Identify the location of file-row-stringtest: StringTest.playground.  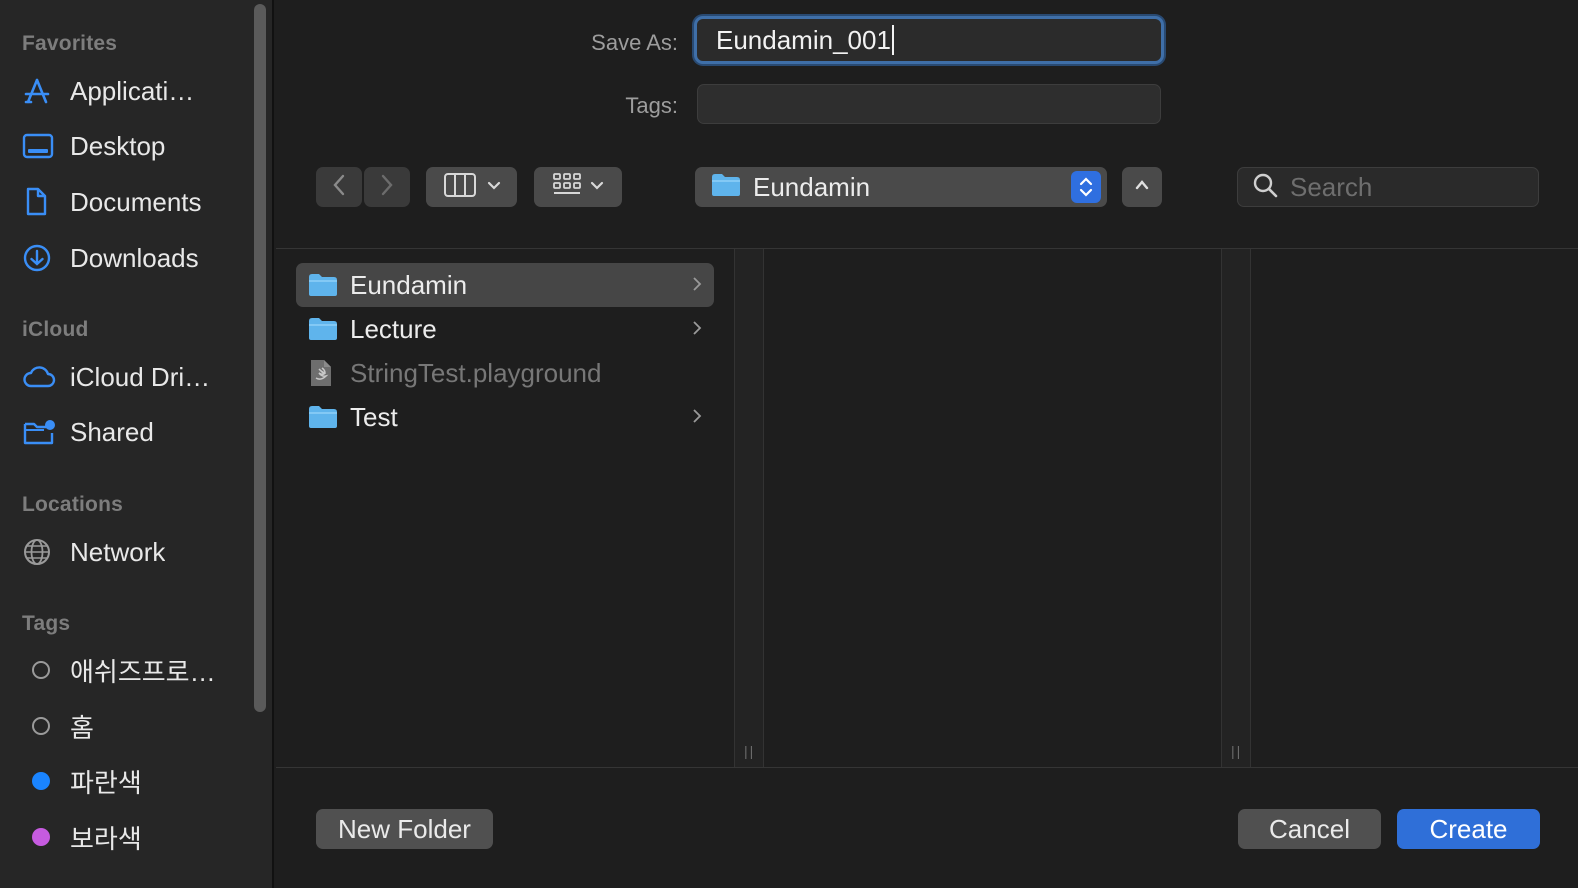
(505, 373).